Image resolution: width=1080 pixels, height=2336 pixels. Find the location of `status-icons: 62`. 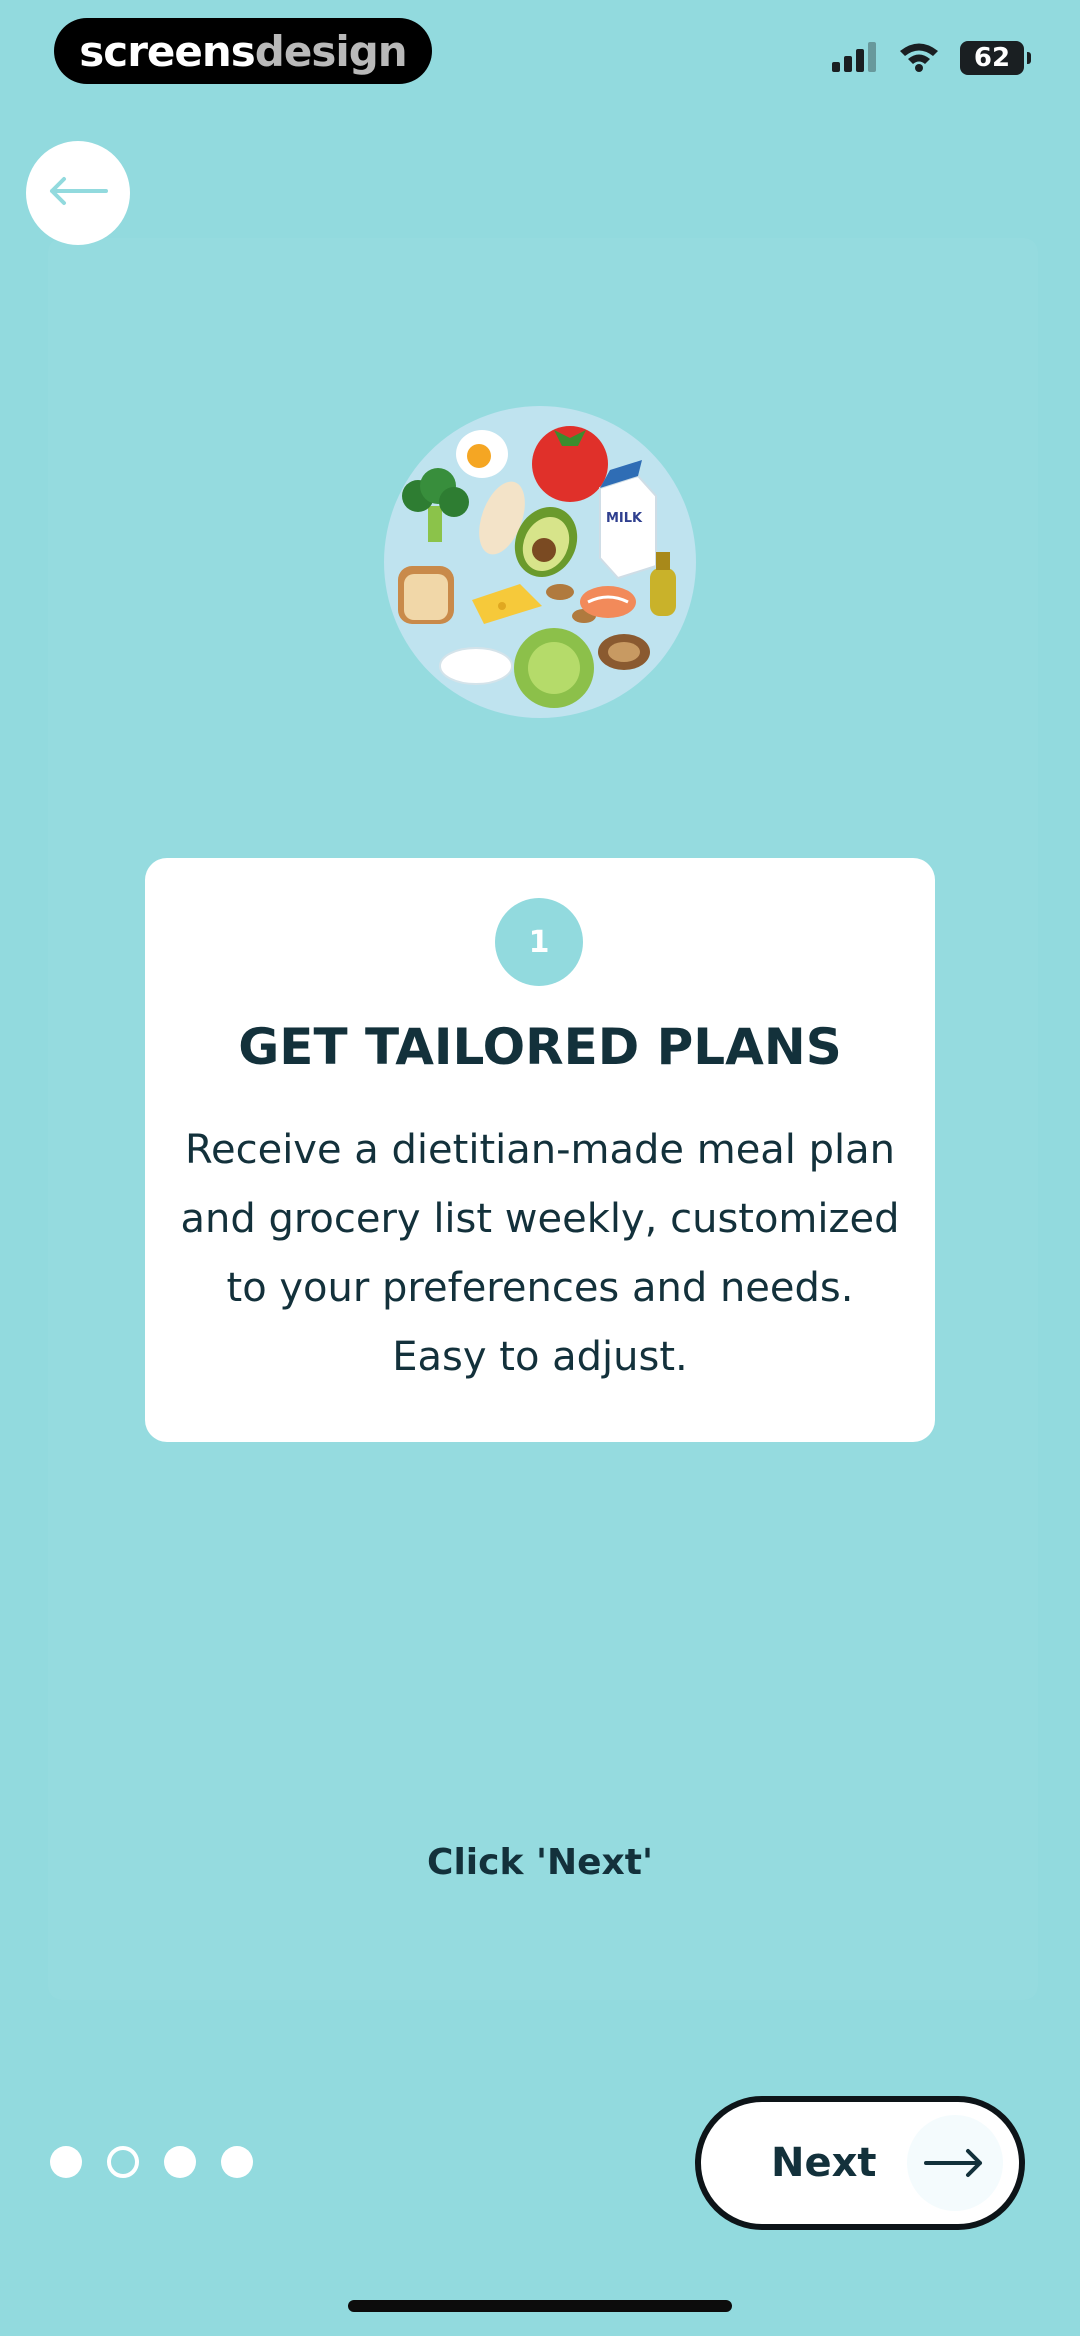

status-icons: 62 is located at coordinates (931, 58).